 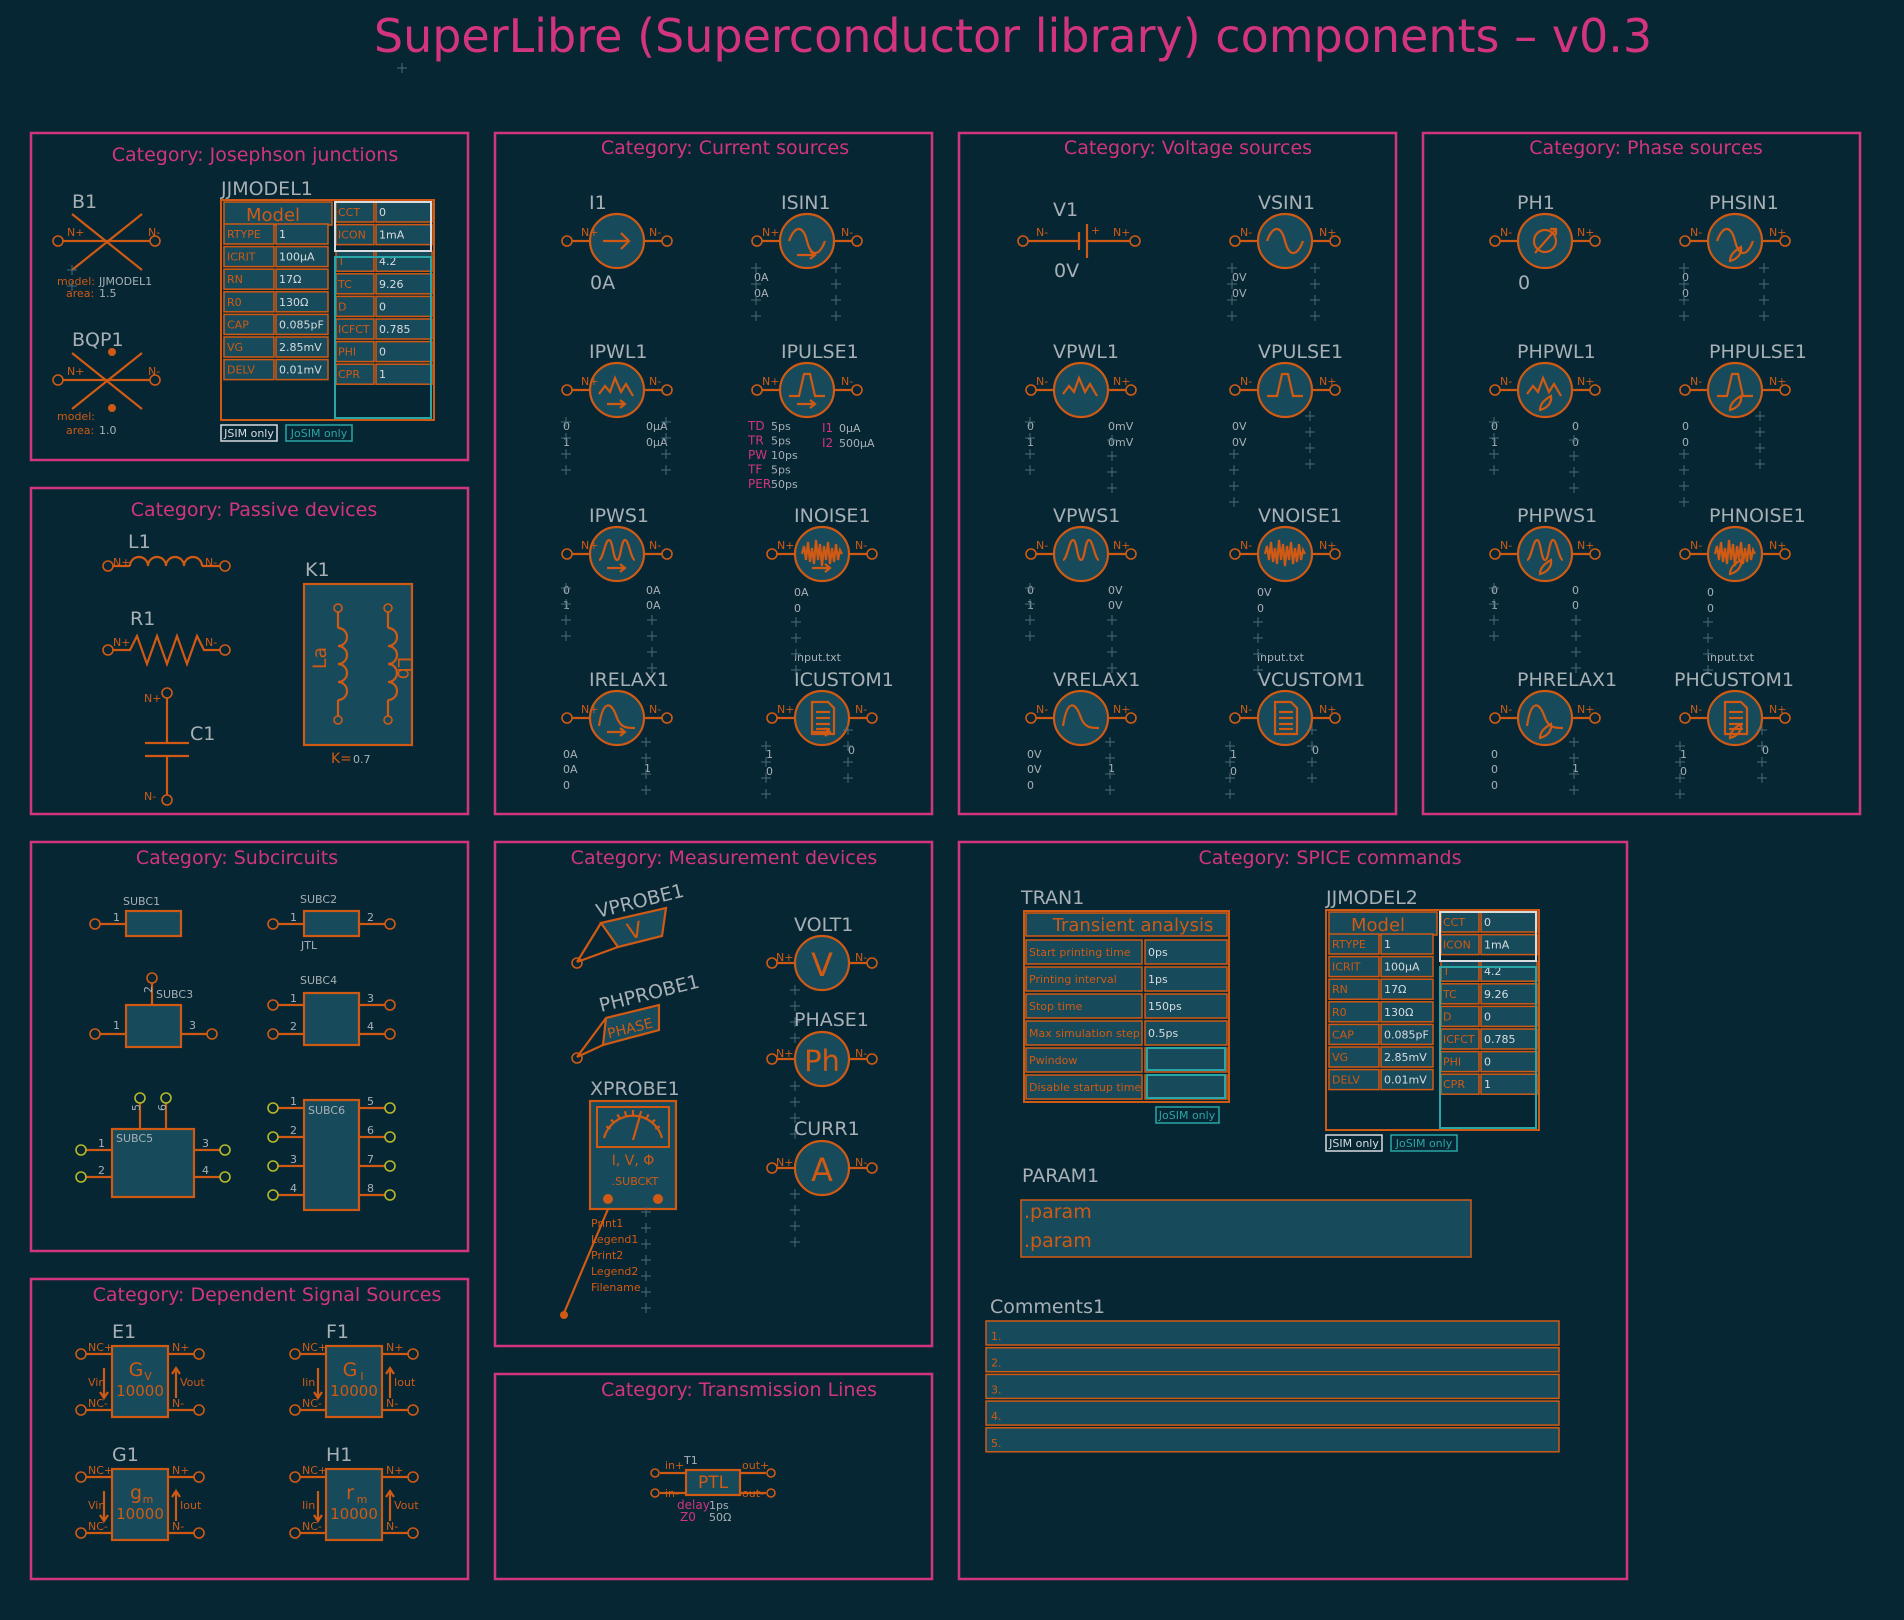 What do you see at coordinates (1082, 732) in the screenshot?
I see `source-vrelax1: VRELAX1 N- N+ 0V 0V 0 1` at bounding box center [1082, 732].